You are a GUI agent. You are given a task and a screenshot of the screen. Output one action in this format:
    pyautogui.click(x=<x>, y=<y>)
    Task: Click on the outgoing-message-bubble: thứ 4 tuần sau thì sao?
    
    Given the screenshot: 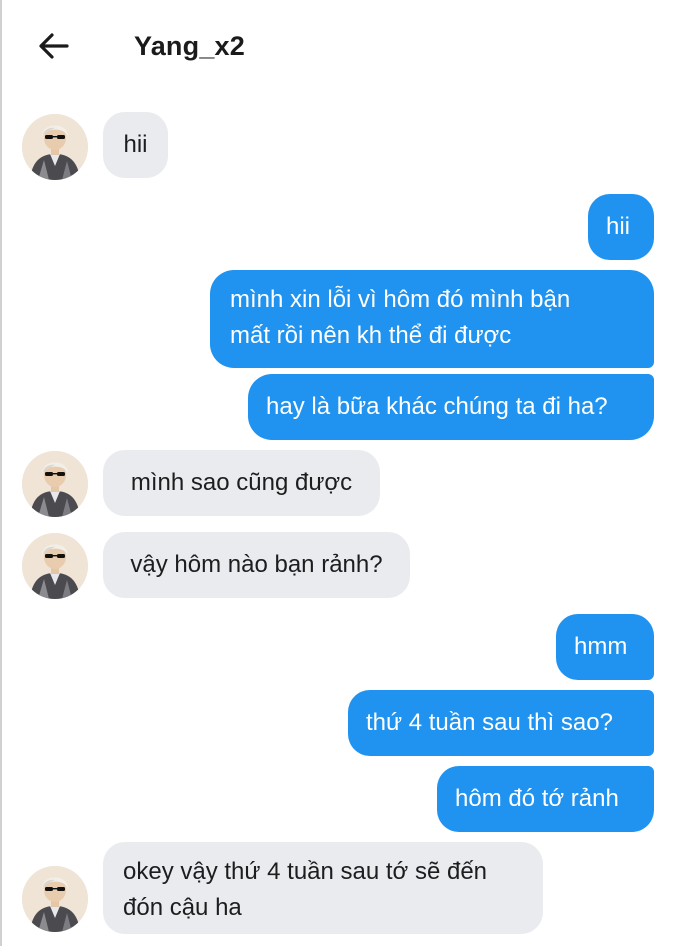 What is the action you would take?
    pyautogui.click(x=501, y=723)
    